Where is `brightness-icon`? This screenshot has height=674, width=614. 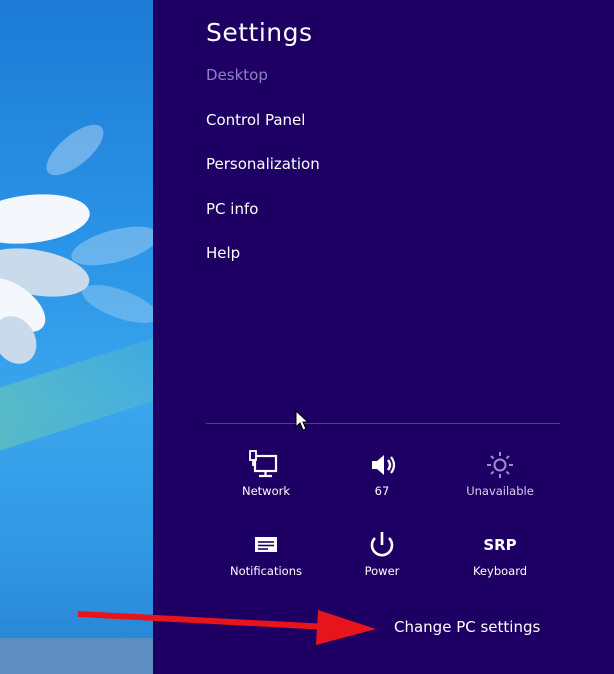 brightness-icon is located at coordinates (500, 465).